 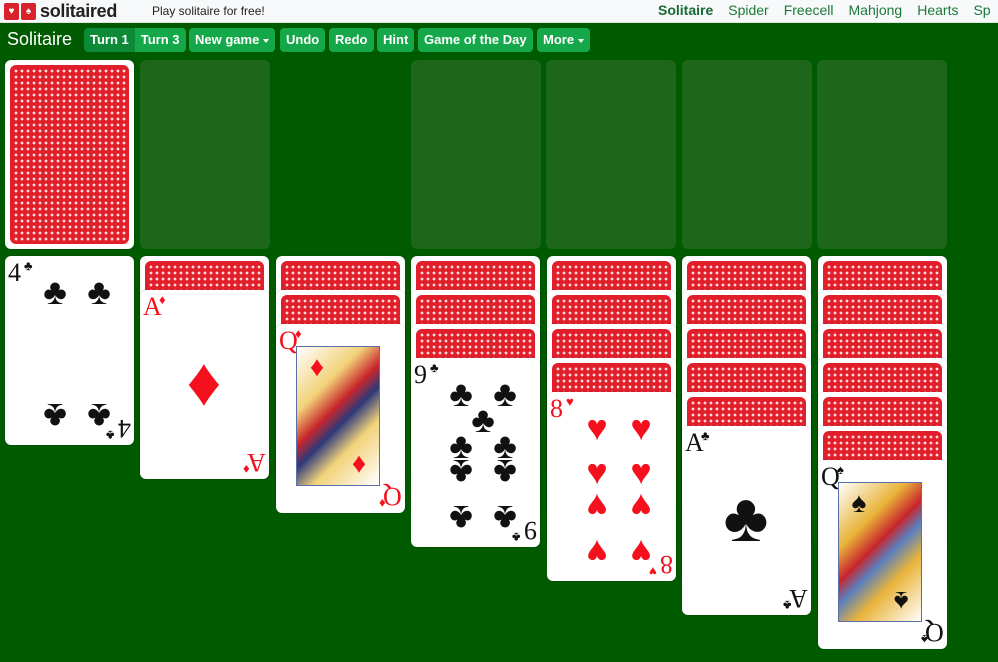 What do you see at coordinates (475, 452) in the screenshot?
I see `face-up-card-9♣: 9 ♣ 9 ♣ ♣ ♣ ♣ ♣ ♣ ♣ ♣ ♣ ♣` at bounding box center [475, 452].